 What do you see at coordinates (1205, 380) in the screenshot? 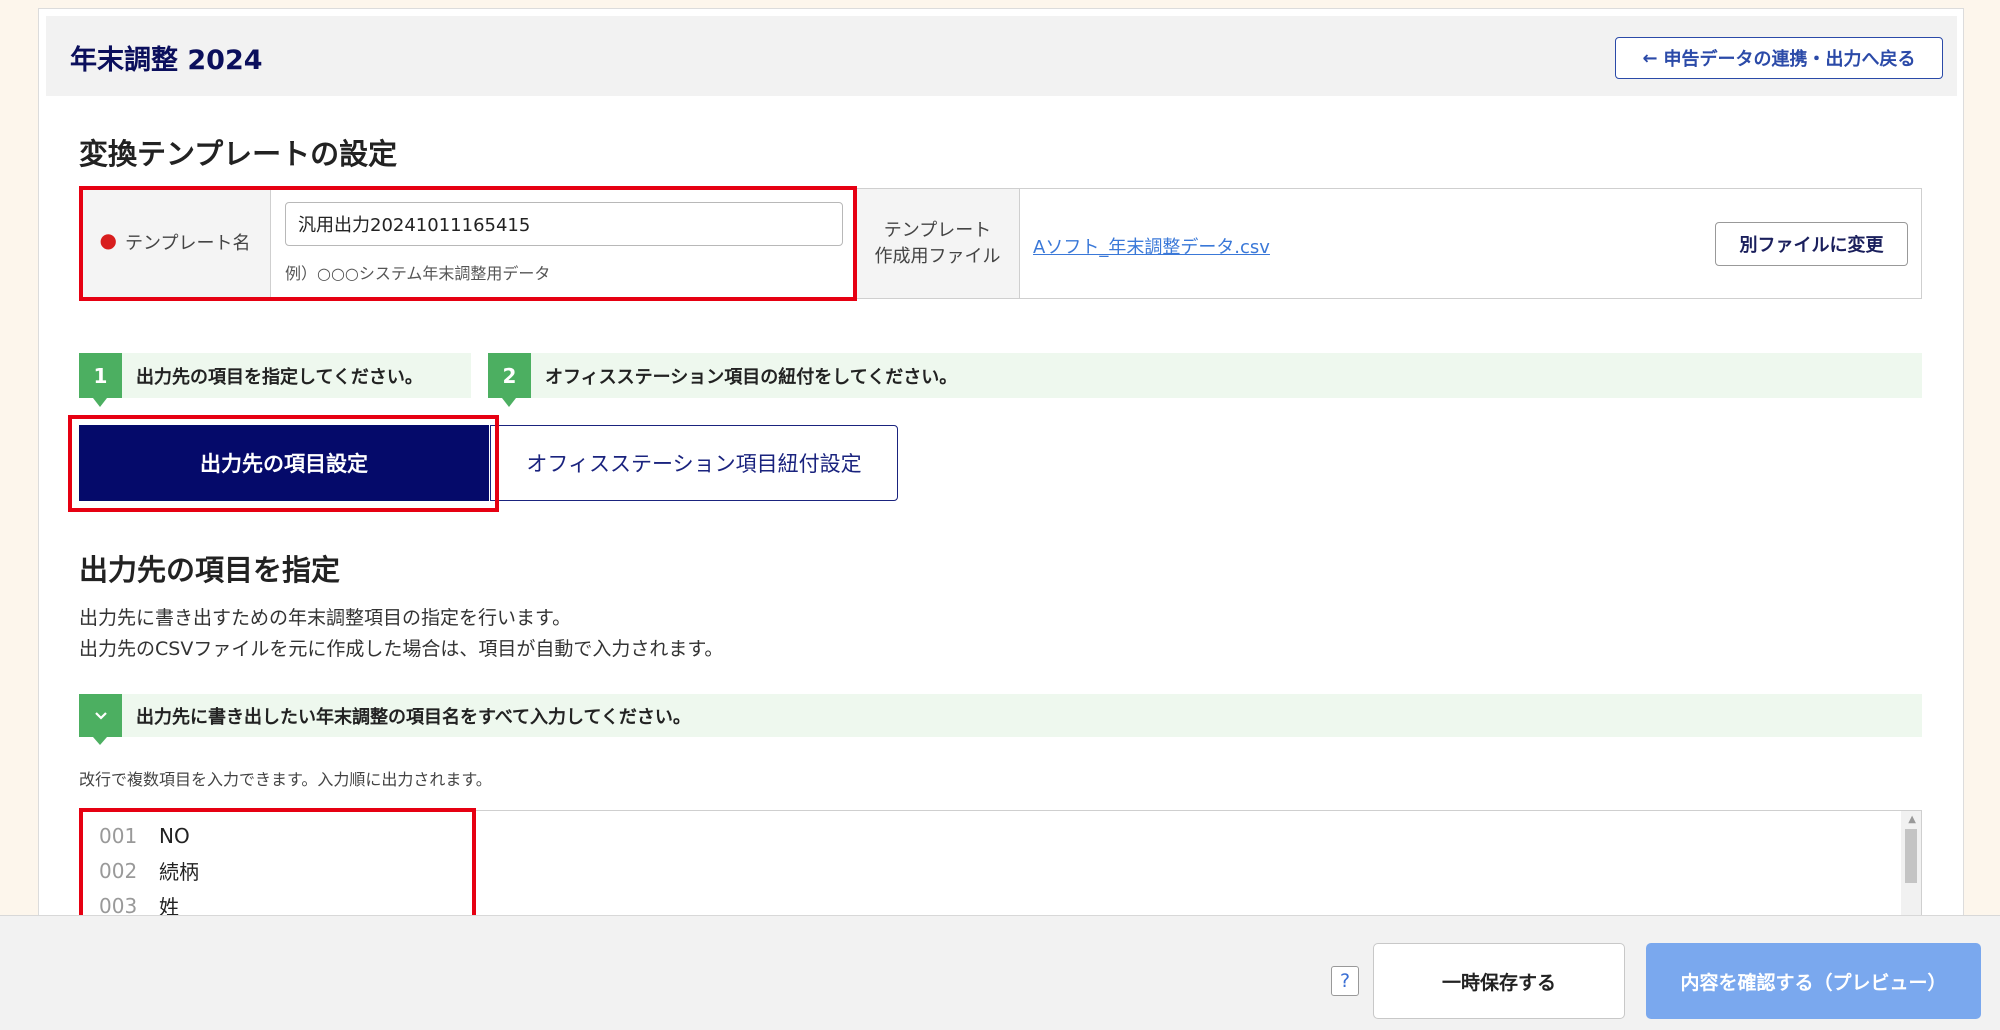
I see `step-2-bar: 2 オフィスステーション項目の紐付をしてください。` at bounding box center [1205, 380].